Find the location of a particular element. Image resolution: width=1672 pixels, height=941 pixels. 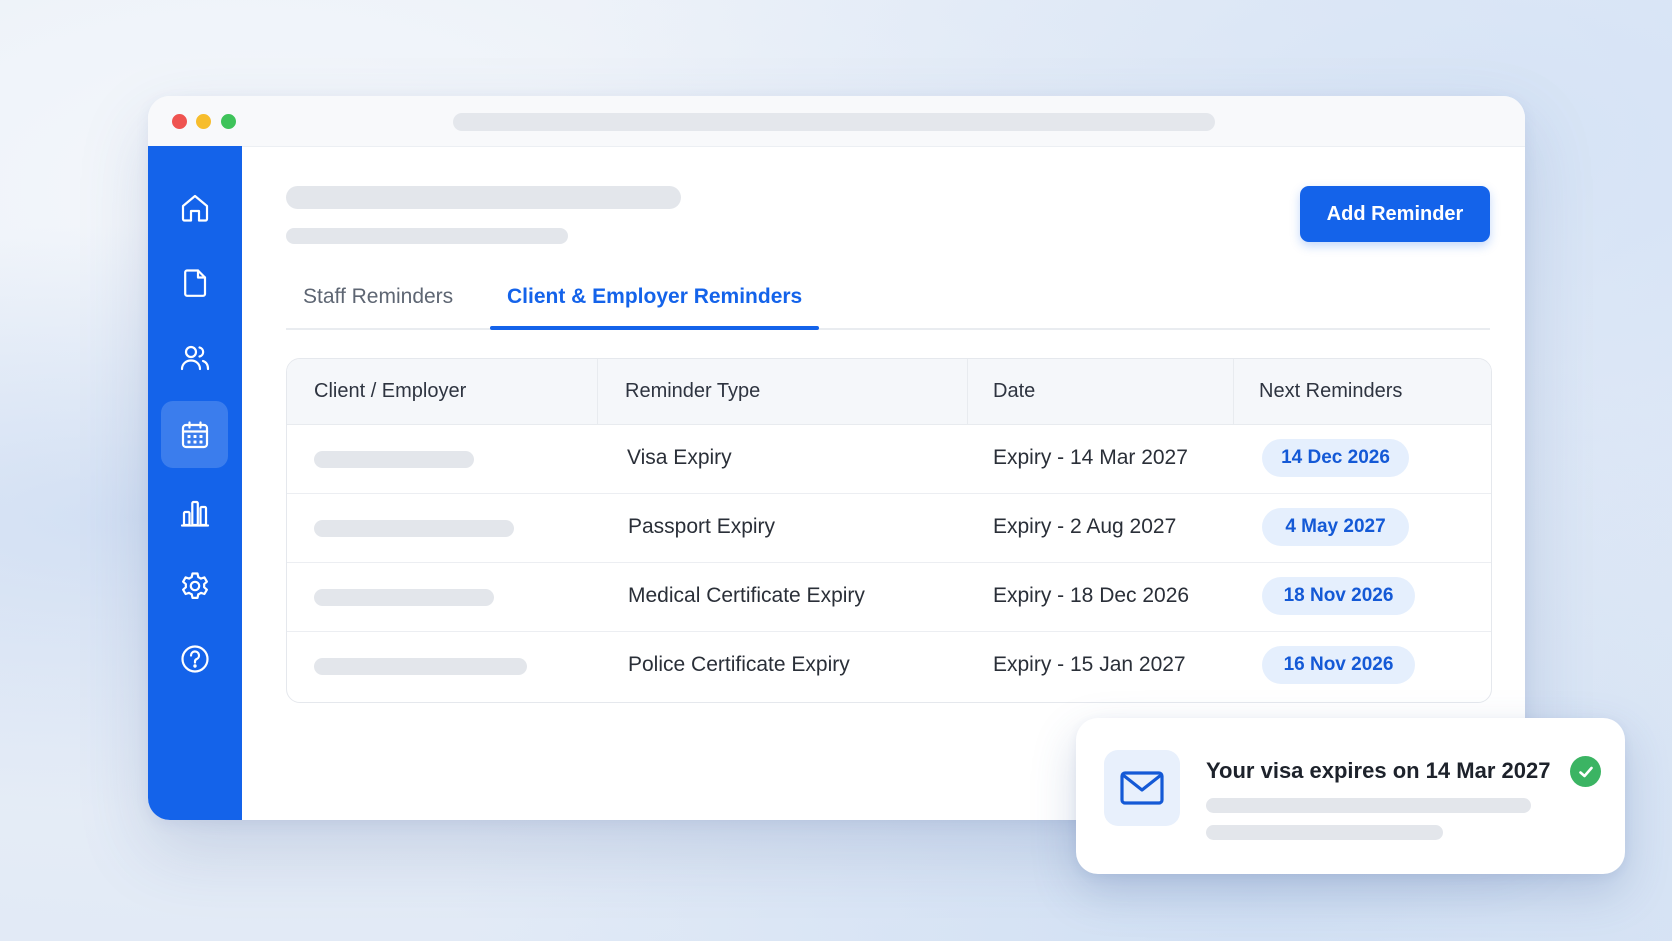

sidebar-item-documents is located at coordinates (194, 282).